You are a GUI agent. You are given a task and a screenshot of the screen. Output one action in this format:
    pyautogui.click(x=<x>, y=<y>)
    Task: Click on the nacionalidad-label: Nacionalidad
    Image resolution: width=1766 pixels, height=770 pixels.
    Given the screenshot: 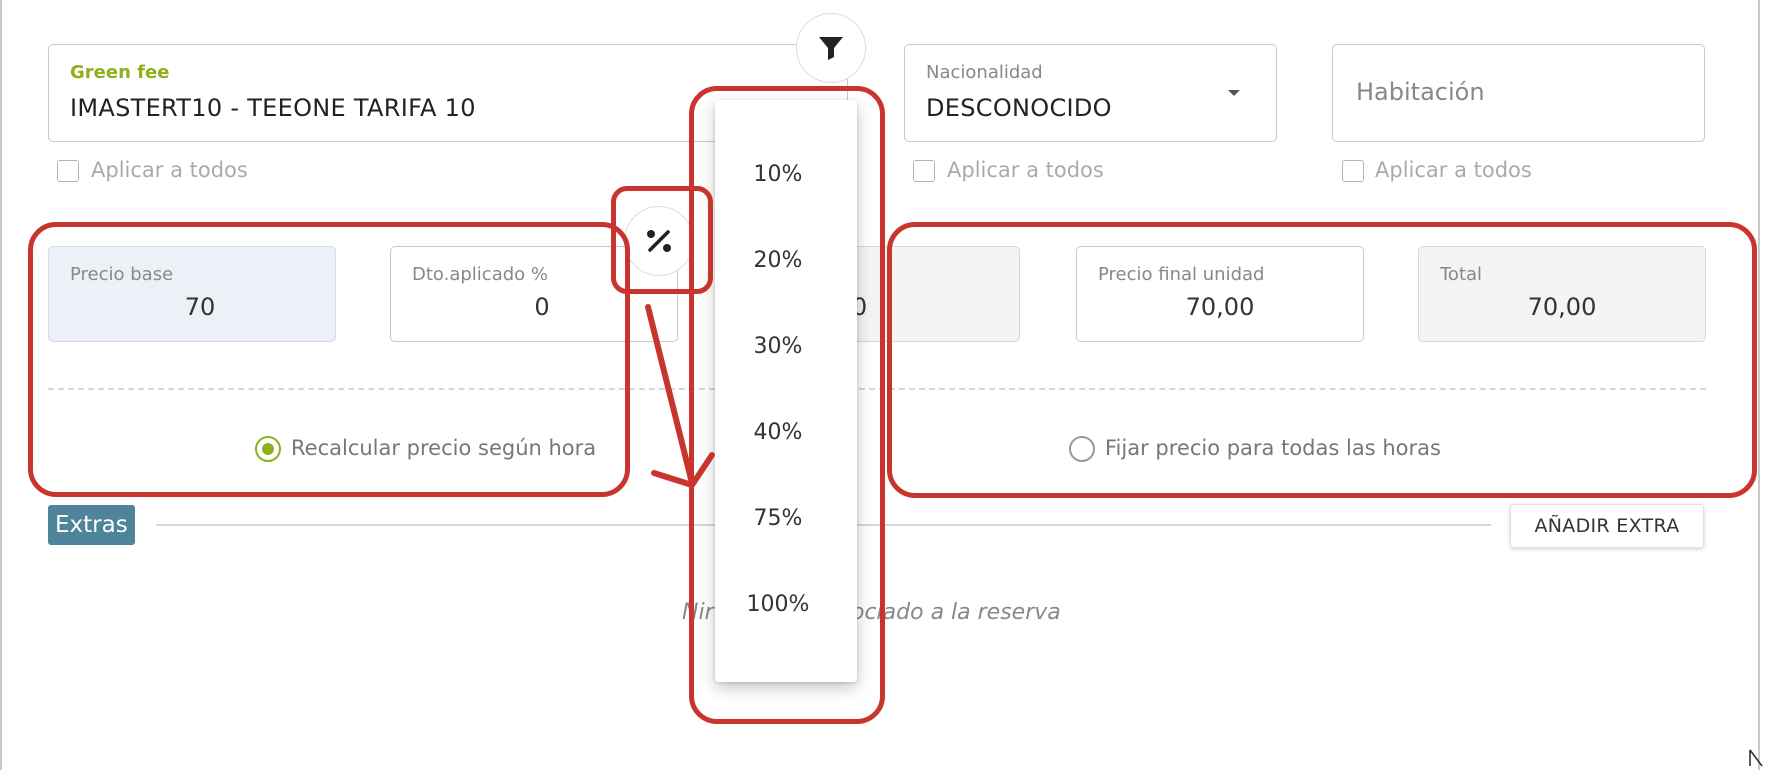 What is the action you would take?
    pyautogui.click(x=984, y=72)
    